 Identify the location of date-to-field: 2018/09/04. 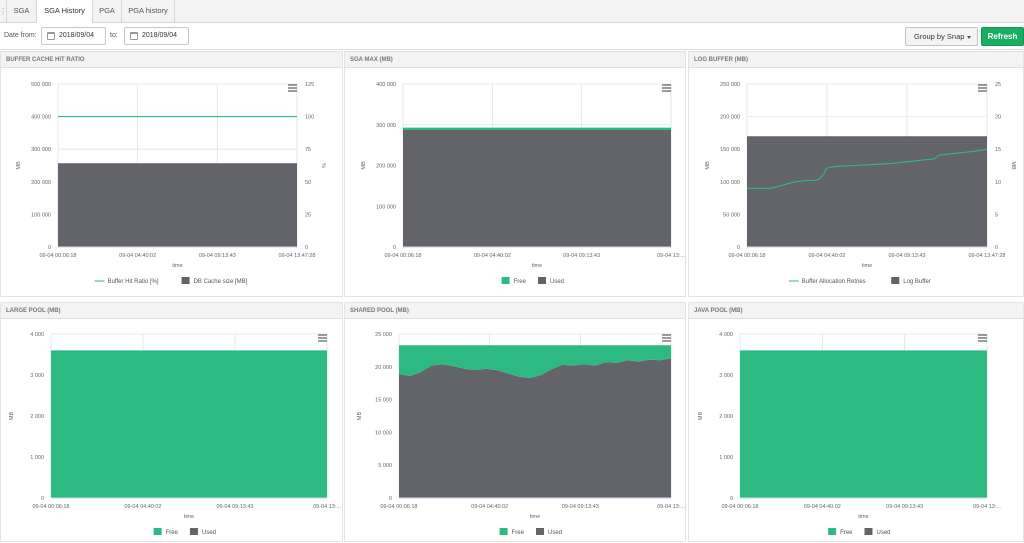
(156, 36).